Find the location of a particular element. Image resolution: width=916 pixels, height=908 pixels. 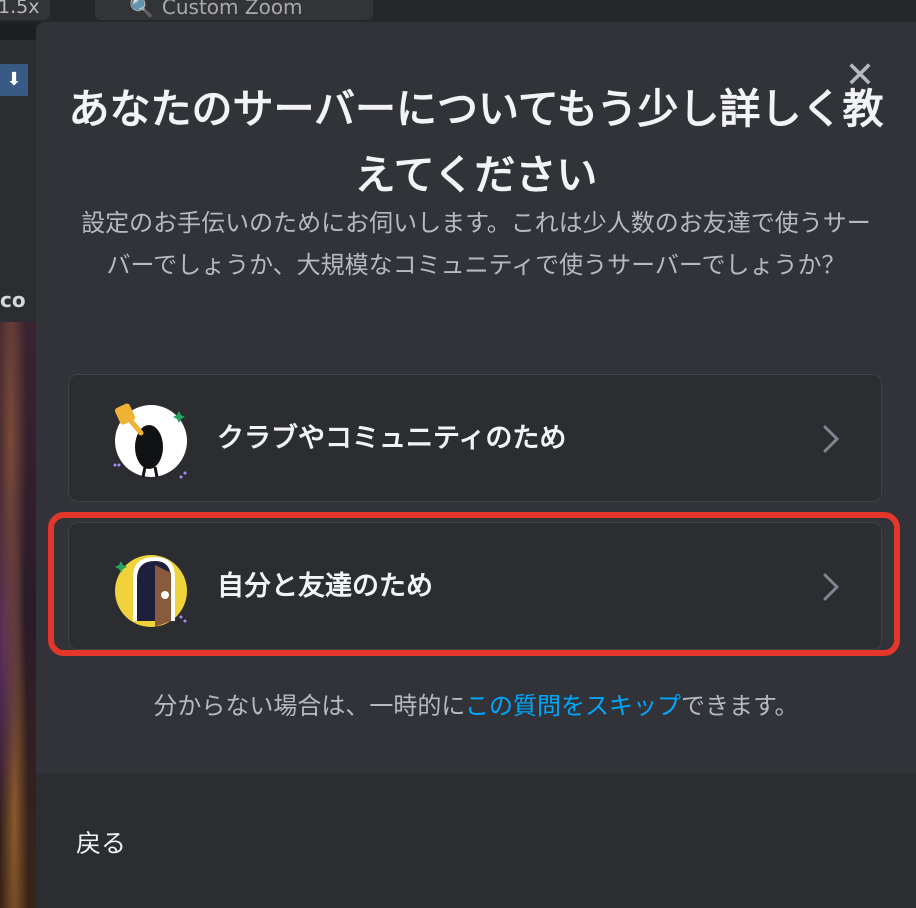

back-button: 戻る is located at coordinates (101, 844).